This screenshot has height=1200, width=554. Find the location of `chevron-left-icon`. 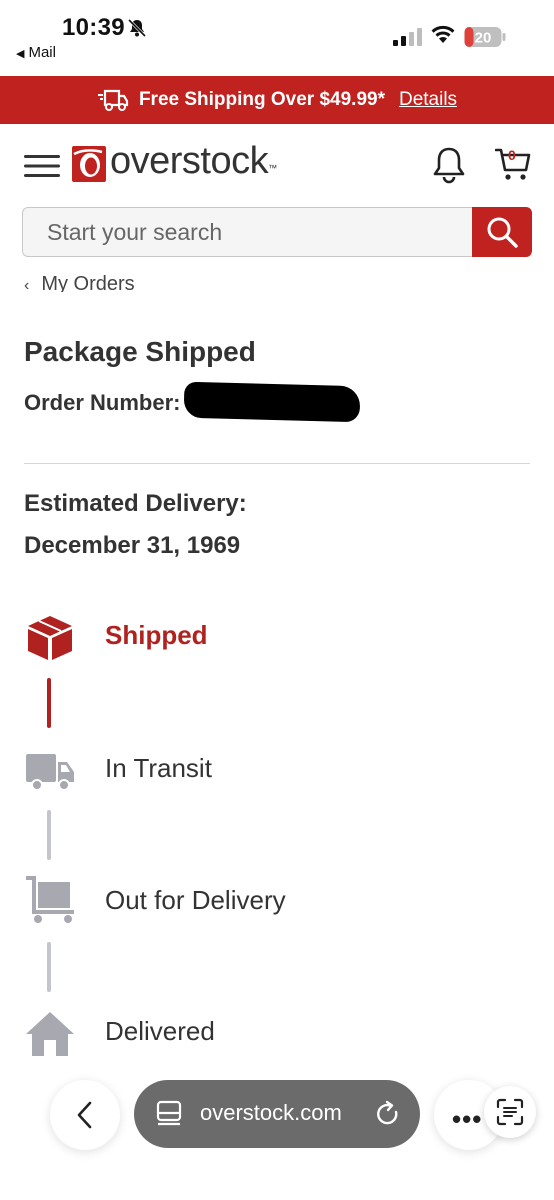

chevron-left-icon is located at coordinates (84, 1115).